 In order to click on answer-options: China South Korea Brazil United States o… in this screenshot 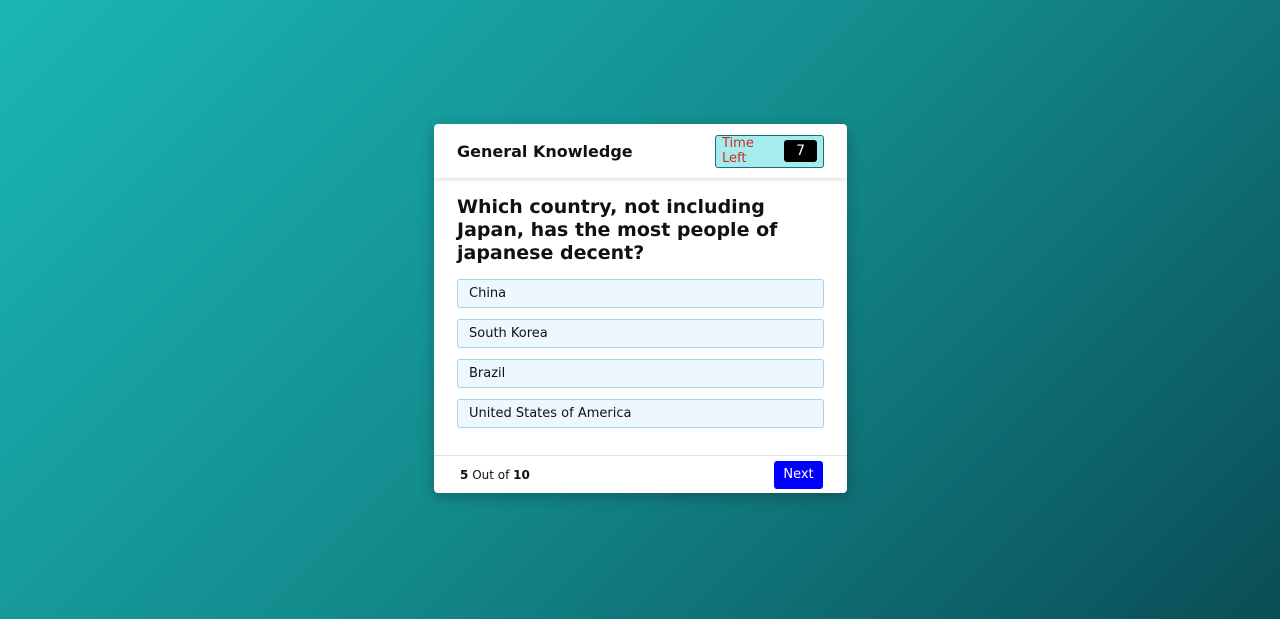, I will do `click(640, 353)`.